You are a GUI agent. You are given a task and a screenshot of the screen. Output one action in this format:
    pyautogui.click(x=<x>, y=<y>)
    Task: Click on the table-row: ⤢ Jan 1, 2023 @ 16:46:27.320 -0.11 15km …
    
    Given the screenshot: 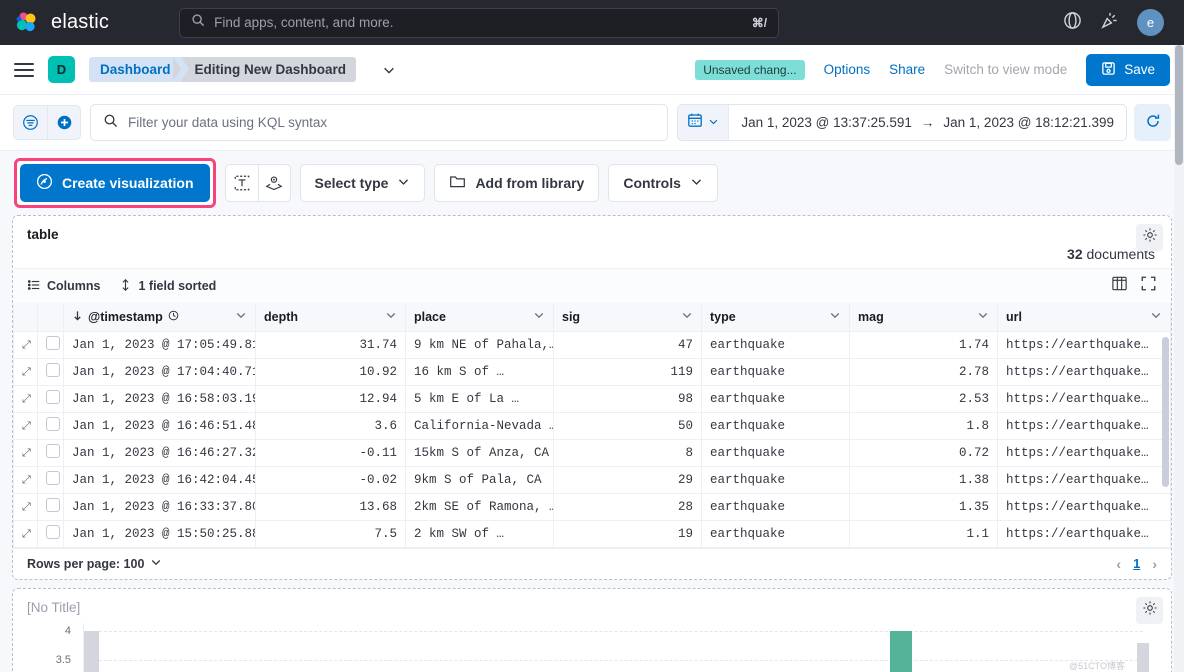 What is the action you would take?
    pyautogui.click(x=592, y=453)
    